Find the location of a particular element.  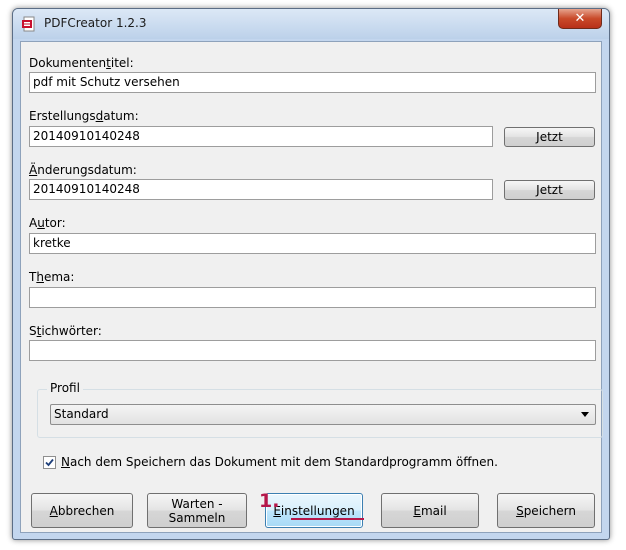

window-title: PDFCreator 1.2.3 is located at coordinates (95, 23).